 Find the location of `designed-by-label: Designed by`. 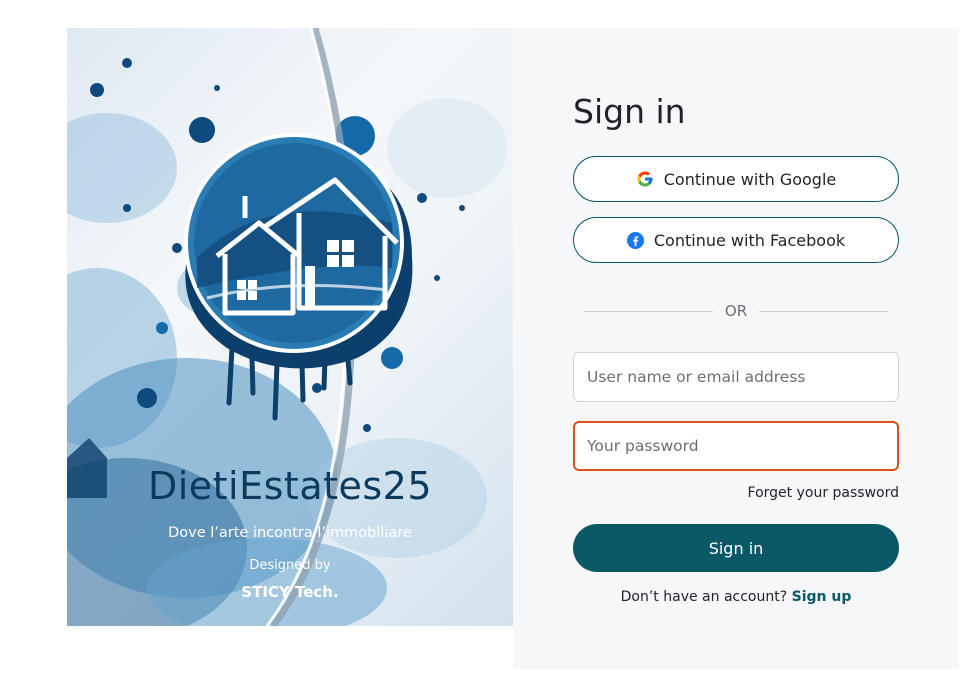

designed-by-label: Designed by is located at coordinates (290, 565).